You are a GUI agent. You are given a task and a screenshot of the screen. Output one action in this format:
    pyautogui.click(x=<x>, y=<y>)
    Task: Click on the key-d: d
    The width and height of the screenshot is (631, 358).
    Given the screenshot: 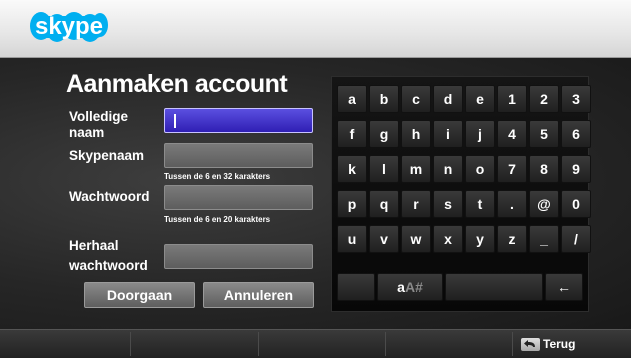 What is the action you would take?
    pyautogui.click(x=448, y=99)
    